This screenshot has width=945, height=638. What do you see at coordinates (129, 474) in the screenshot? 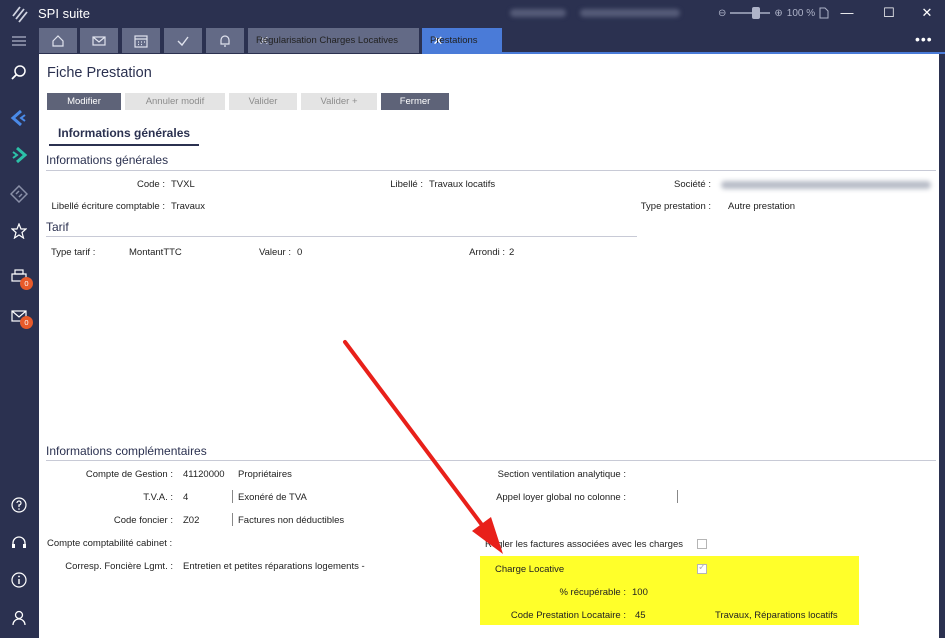
I see `compte-gestion-label: Compte de Gestion :` at bounding box center [129, 474].